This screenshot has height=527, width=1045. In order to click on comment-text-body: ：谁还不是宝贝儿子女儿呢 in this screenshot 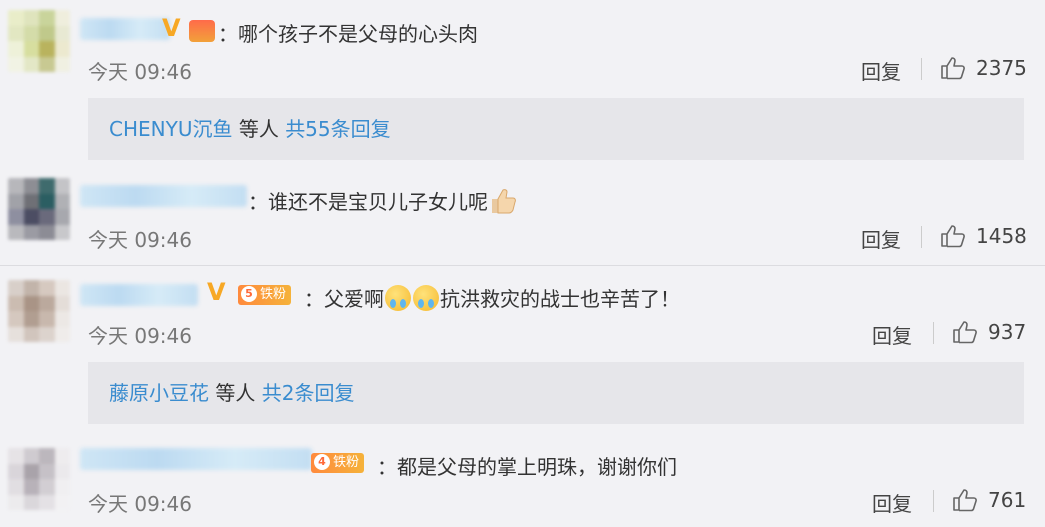, I will do `click(368, 202)`.